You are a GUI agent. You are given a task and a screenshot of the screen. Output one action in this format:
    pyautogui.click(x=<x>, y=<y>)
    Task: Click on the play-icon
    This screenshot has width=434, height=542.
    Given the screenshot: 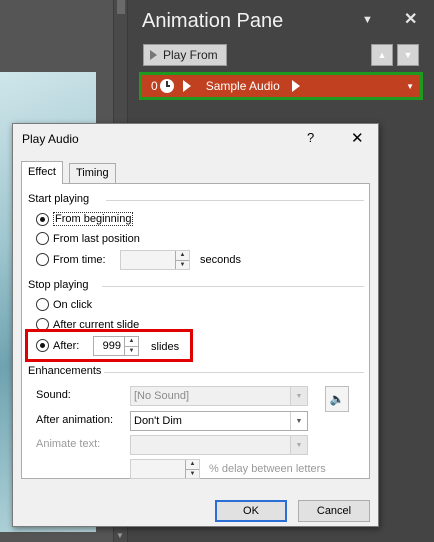 What is the action you would take?
    pyautogui.click(x=153, y=55)
    